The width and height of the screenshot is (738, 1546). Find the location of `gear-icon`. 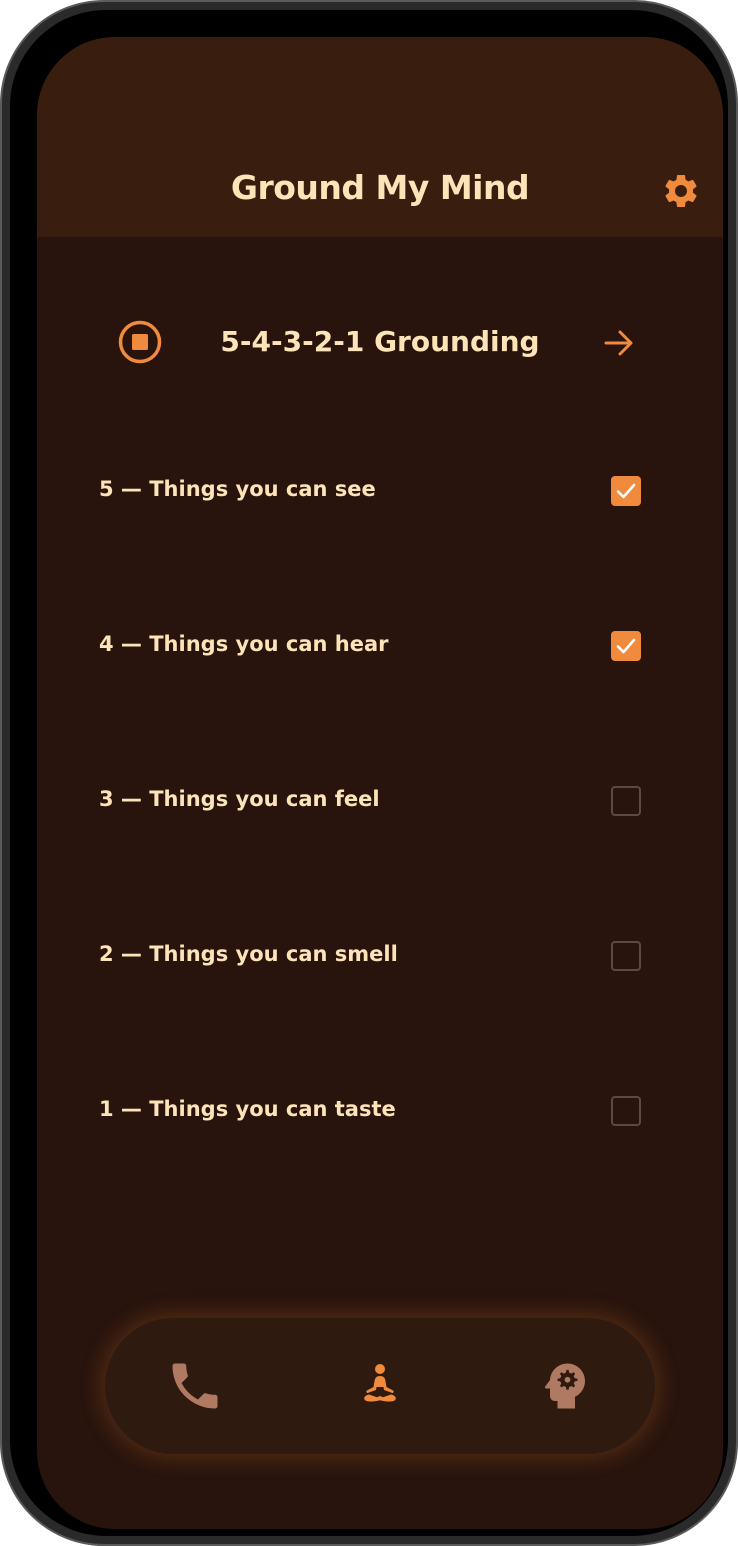

gear-icon is located at coordinates (681, 191).